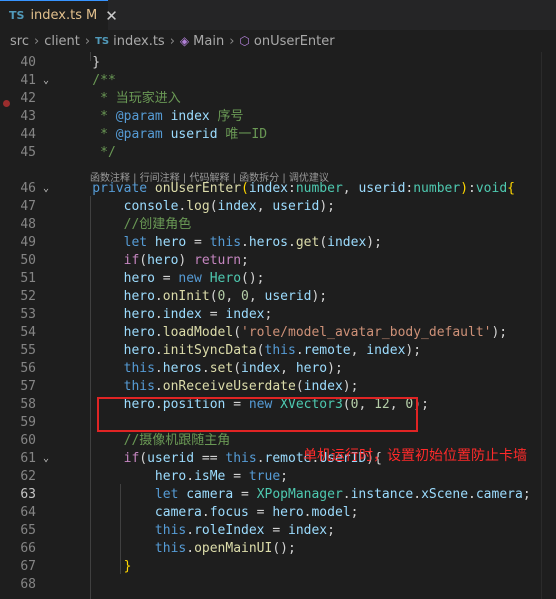  I want to click on method-icon: ⬡, so click(244, 41).